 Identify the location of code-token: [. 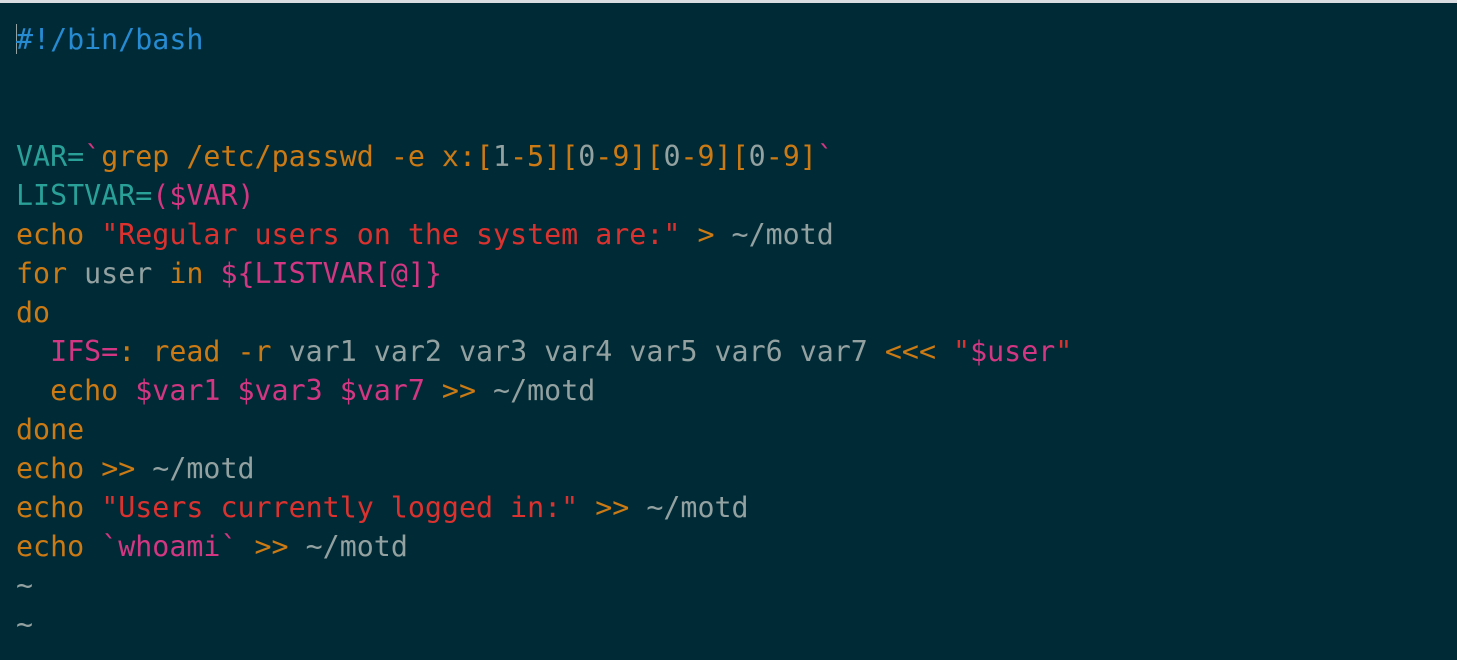
(485, 156).